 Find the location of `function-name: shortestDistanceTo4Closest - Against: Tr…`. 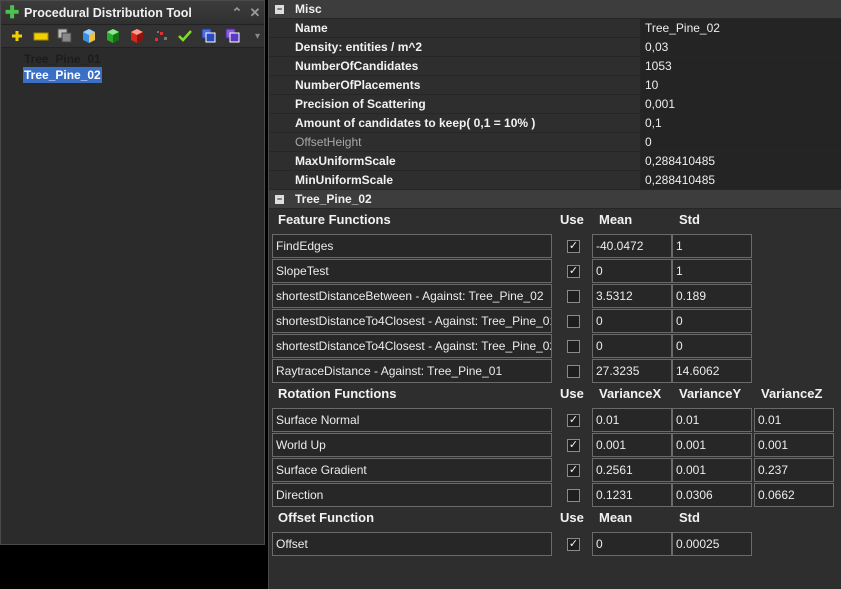

function-name: shortestDistanceTo4Closest - Against: Tr… is located at coordinates (412, 321).